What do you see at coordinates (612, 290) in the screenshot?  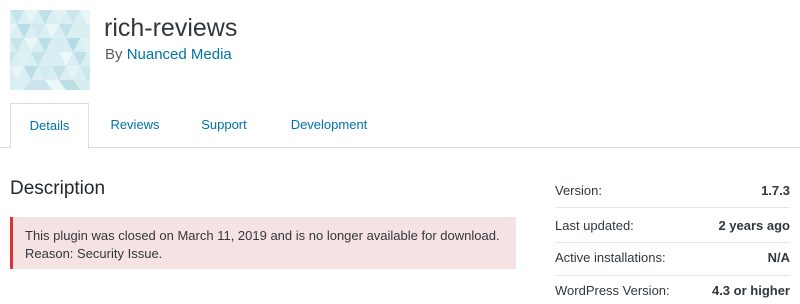 I see `meta-label: WordPress Version:` at bounding box center [612, 290].